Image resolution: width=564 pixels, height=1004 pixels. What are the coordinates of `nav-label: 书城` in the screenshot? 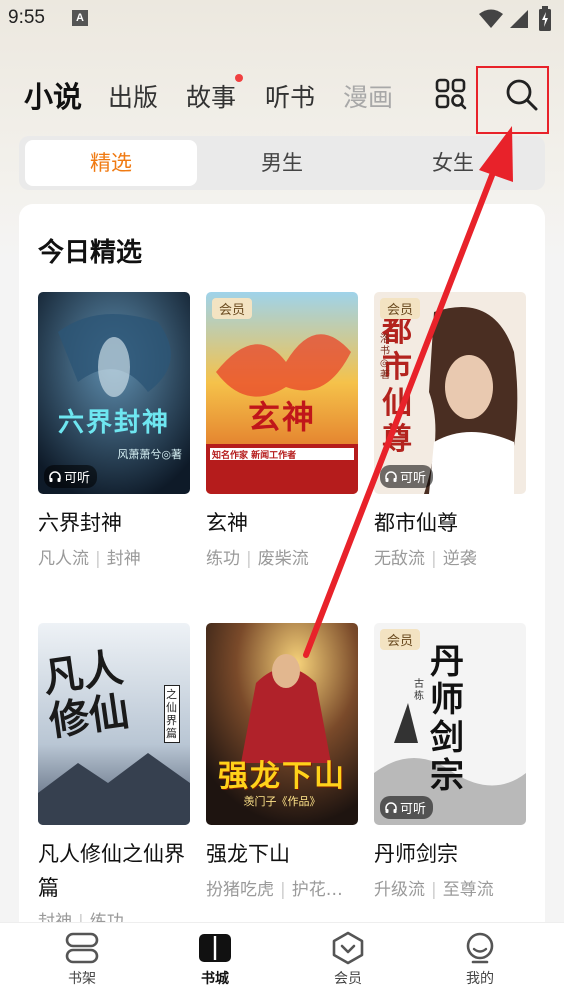 It's located at (215, 979).